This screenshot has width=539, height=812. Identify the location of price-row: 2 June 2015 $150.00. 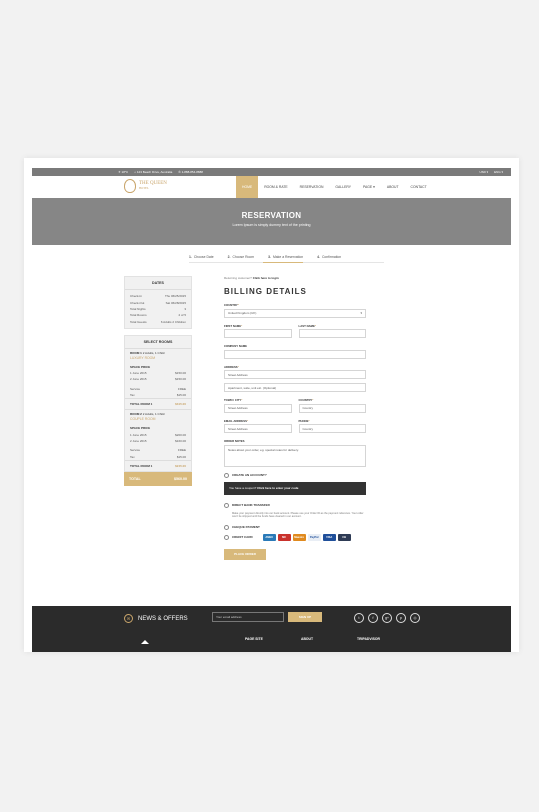
(158, 379).